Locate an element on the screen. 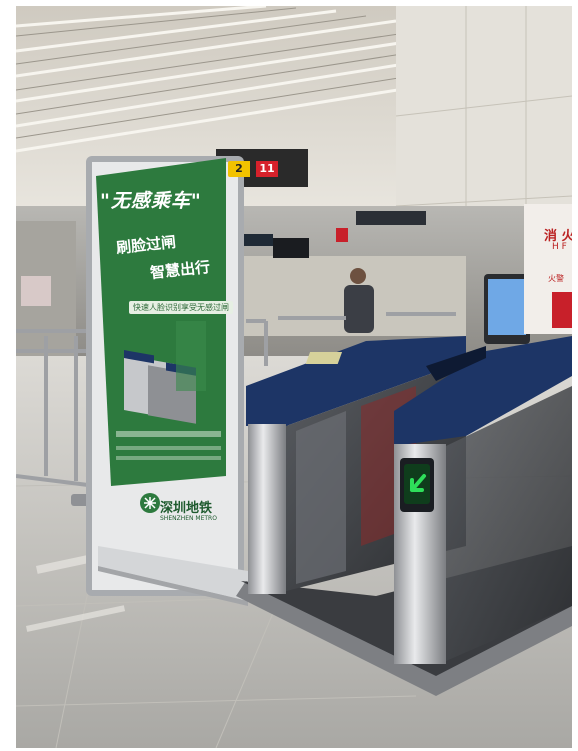 This screenshot has height=751, width=578. exit-badge: 2 is located at coordinates (239, 169).